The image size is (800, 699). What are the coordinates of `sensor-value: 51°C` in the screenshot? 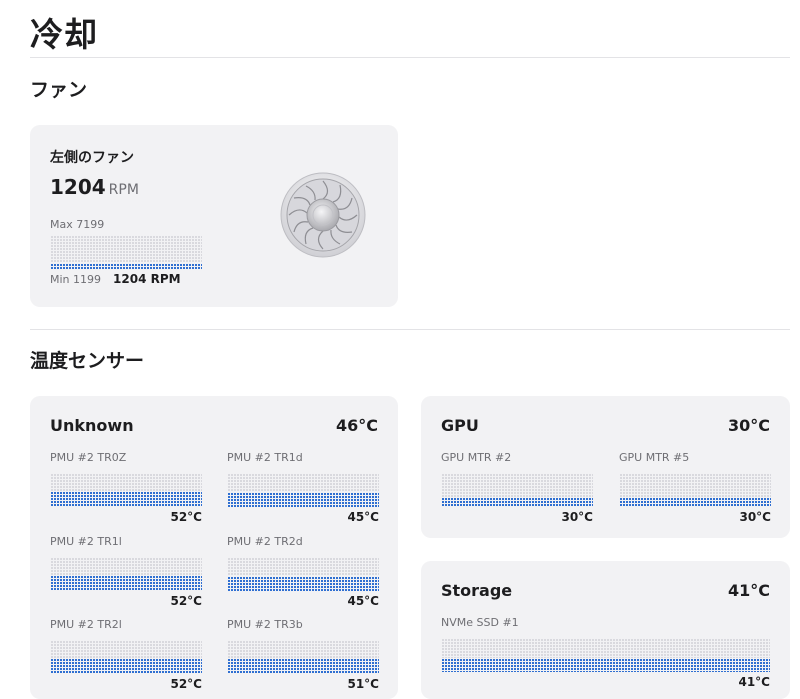 It's located at (363, 684).